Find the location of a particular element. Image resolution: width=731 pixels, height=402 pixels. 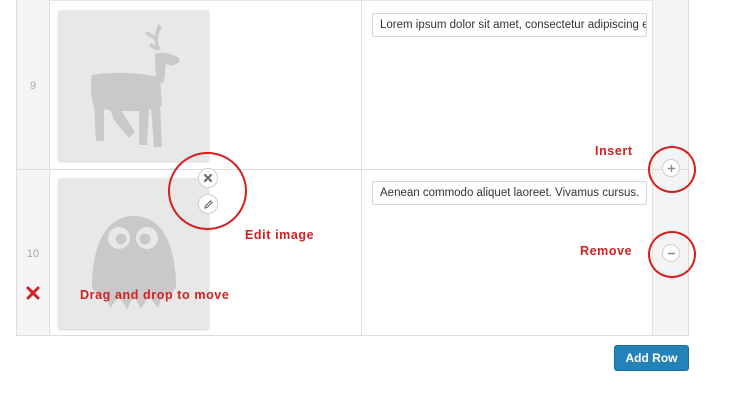

image-thumbnail is located at coordinates (133, 85).